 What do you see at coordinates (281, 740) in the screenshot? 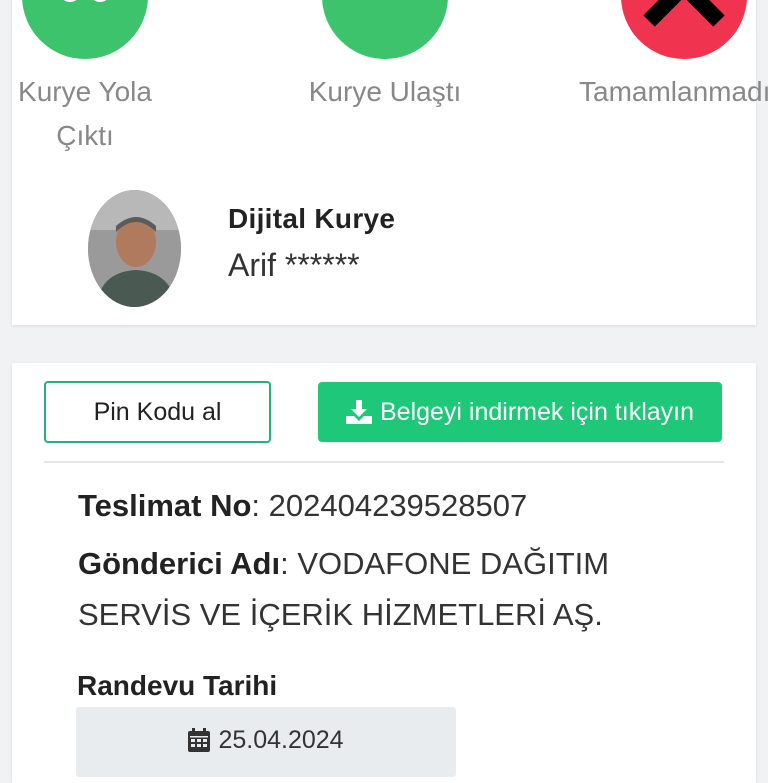
I see `appointment-date: 25.04.2024` at bounding box center [281, 740].